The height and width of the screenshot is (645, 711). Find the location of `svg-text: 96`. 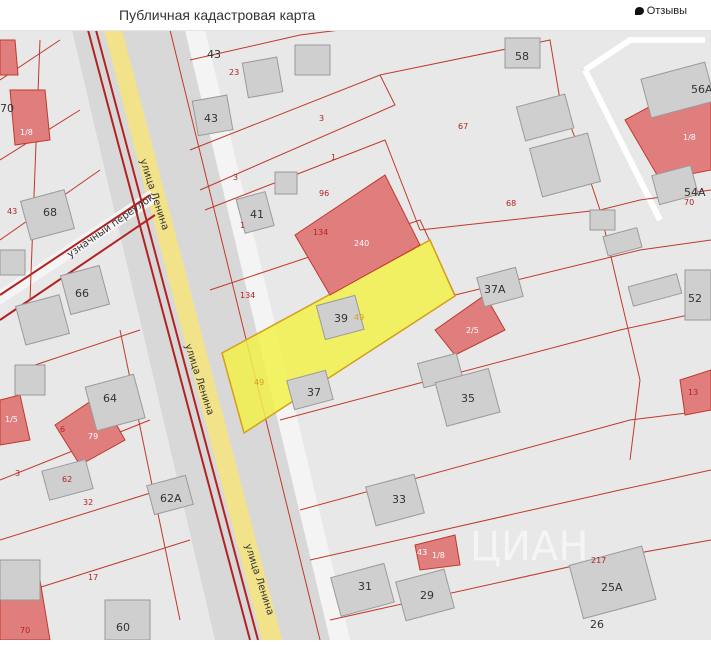

svg-text: 96 is located at coordinates (324, 193).